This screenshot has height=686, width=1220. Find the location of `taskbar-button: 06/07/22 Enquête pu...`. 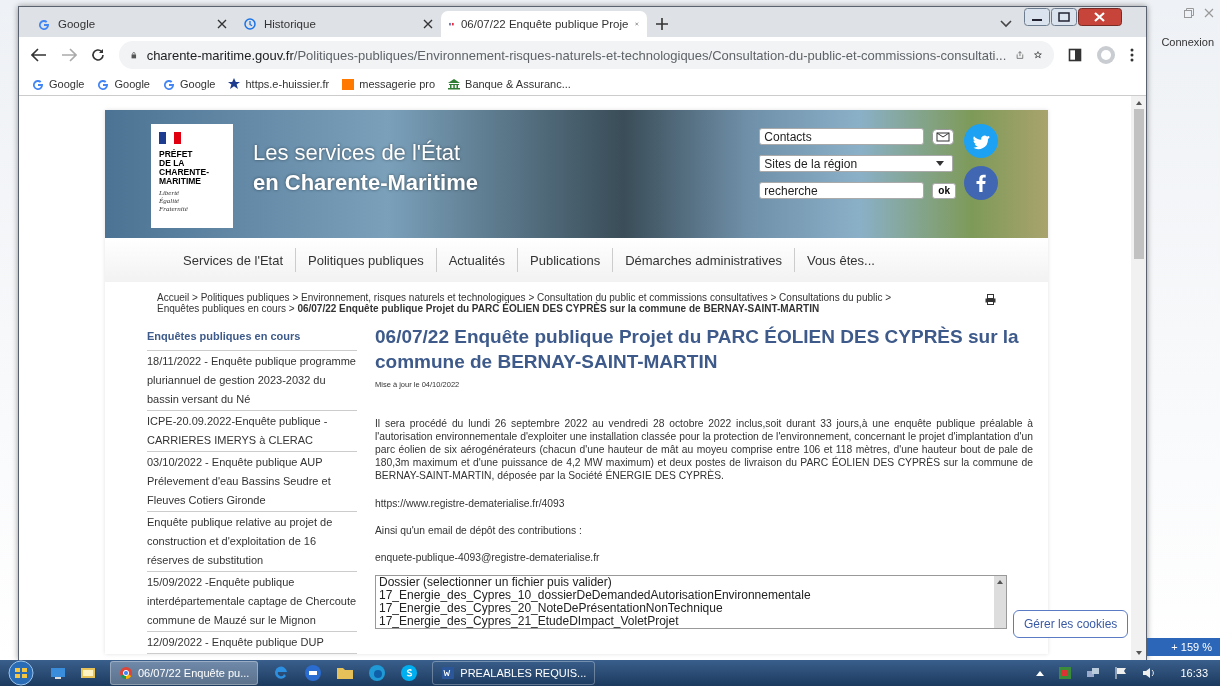

taskbar-button: 06/07/22 Enquête pu... is located at coordinates (184, 673).